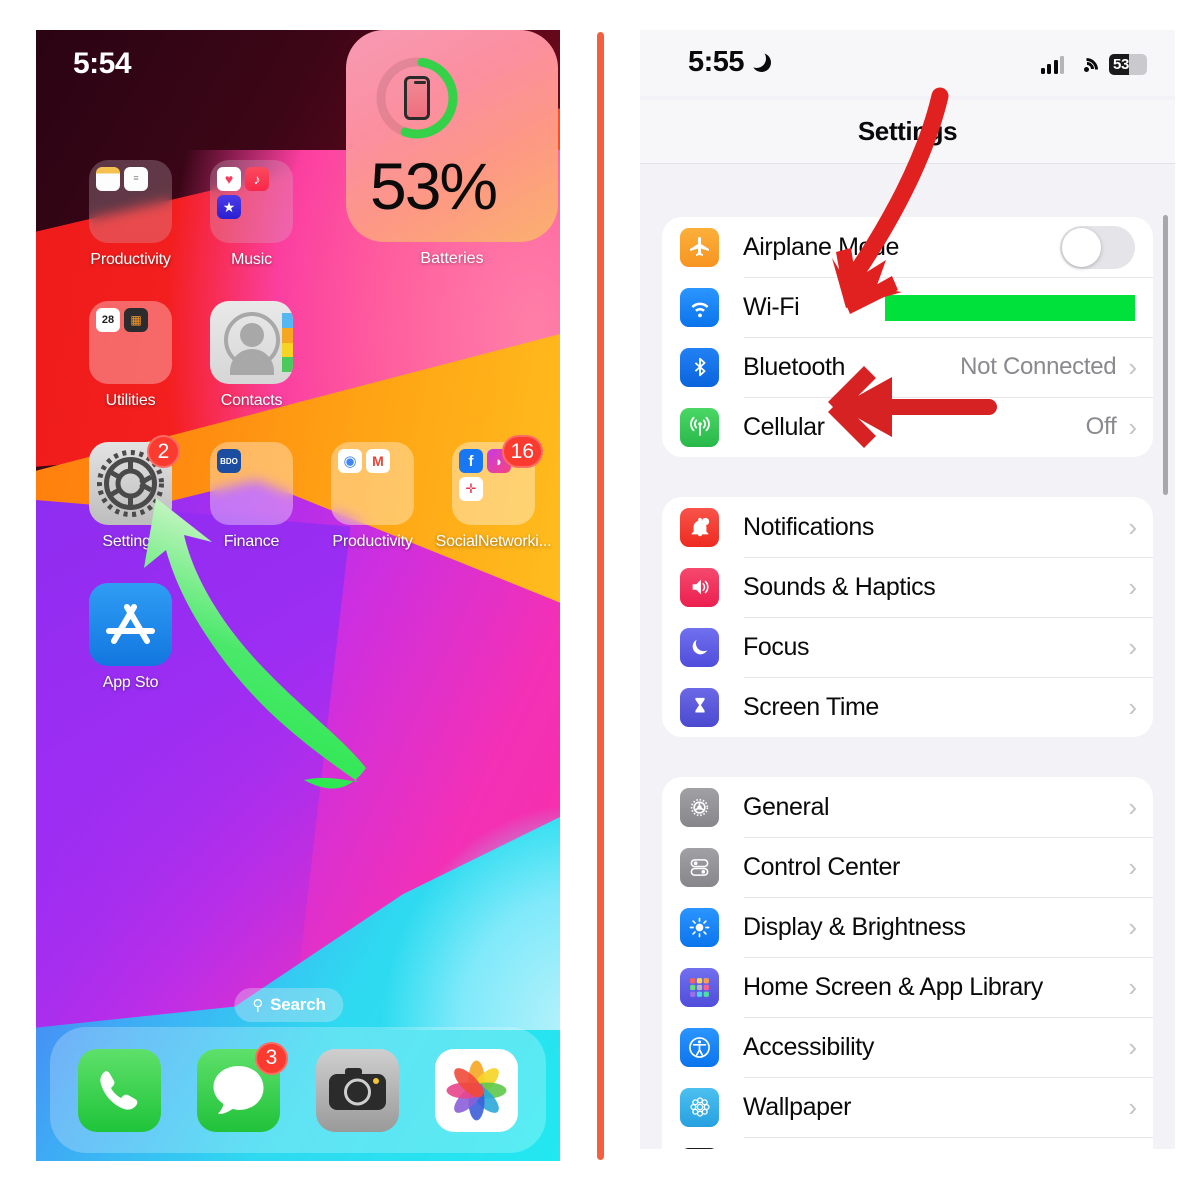 The width and height of the screenshot is (1200, 1200). I want to click on calculator-mini-icon: ▦, so click(136, 320).